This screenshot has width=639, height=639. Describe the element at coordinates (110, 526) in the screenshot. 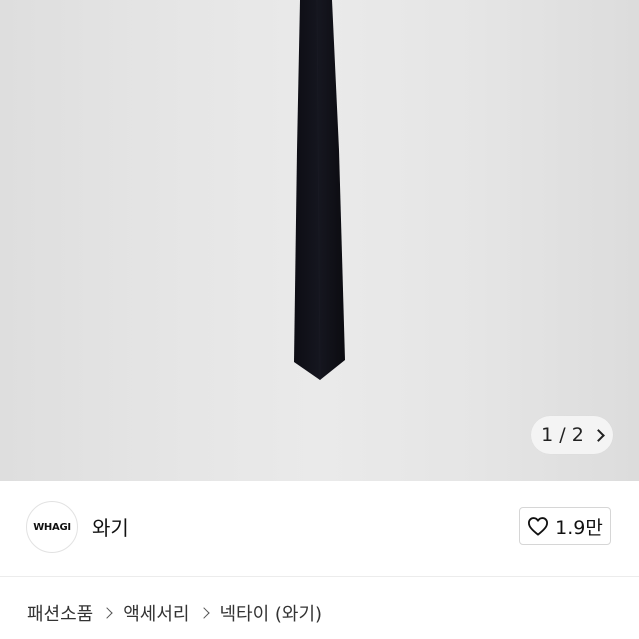

I see `seller-name: 와기` at that location.